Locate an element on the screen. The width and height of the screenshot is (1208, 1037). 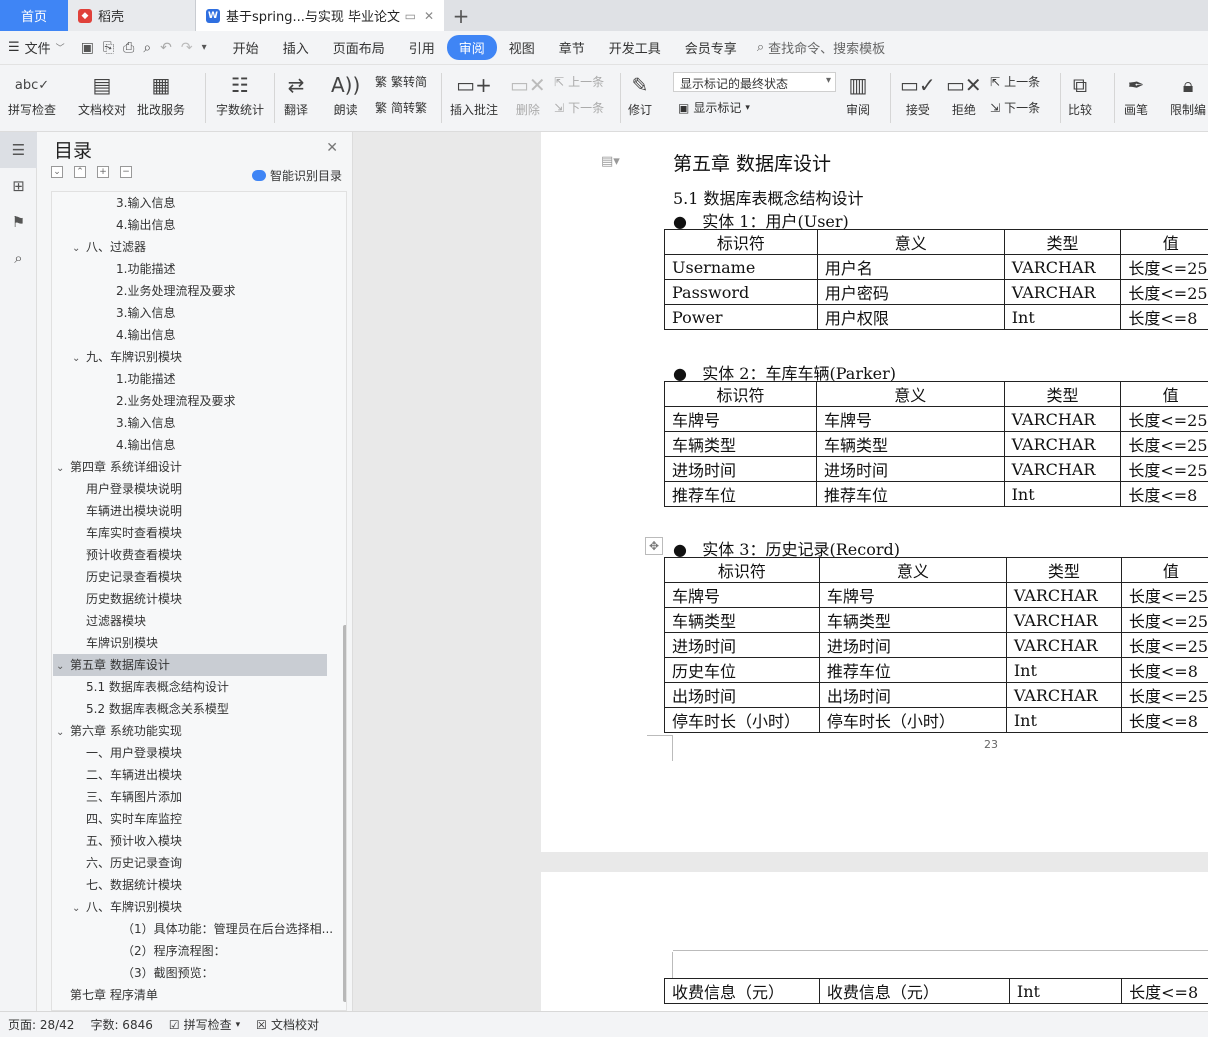
file-menu: ☰ 文件 ﹀ is located at coordinates (36, 47).